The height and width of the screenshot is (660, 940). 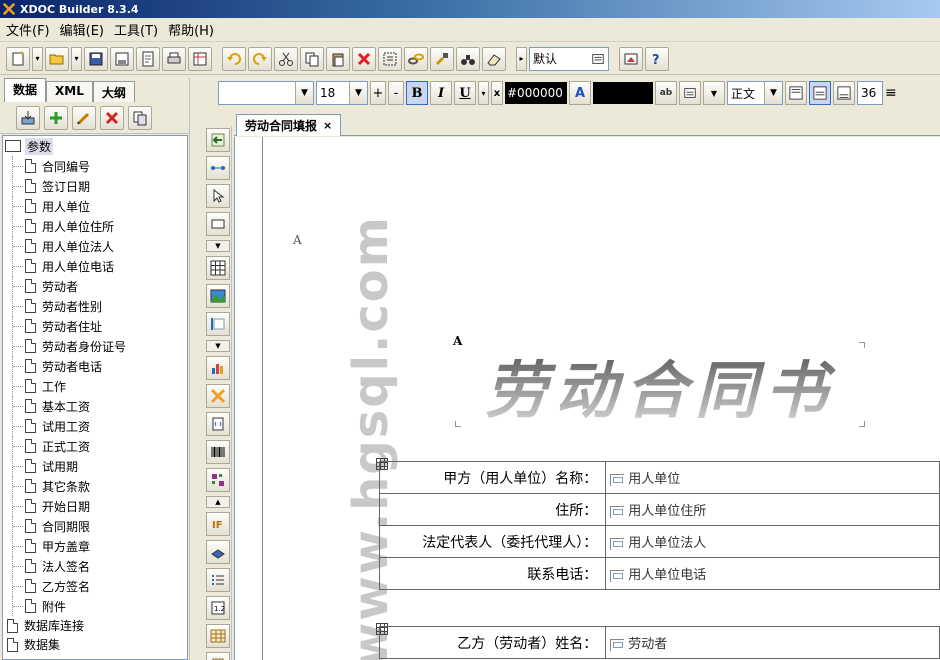 I want to click on tree-node-param: 其它条款, so click(x=95, y=486).